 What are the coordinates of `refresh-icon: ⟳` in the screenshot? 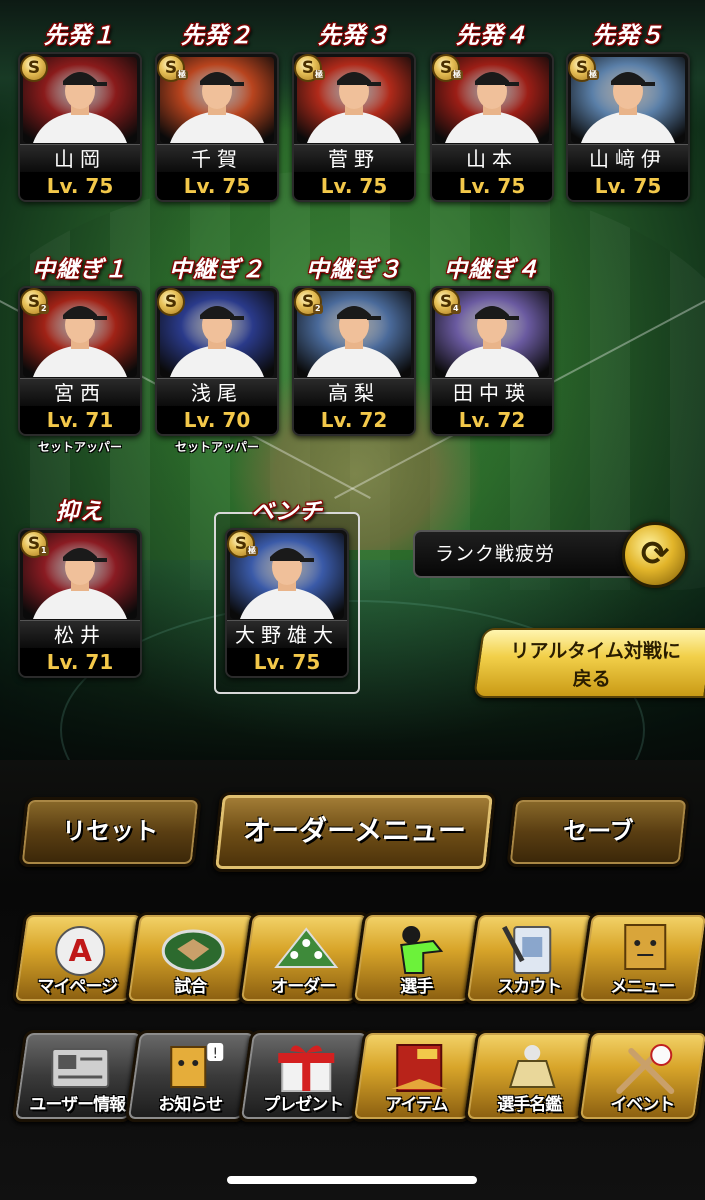 It's located at (655, 554).